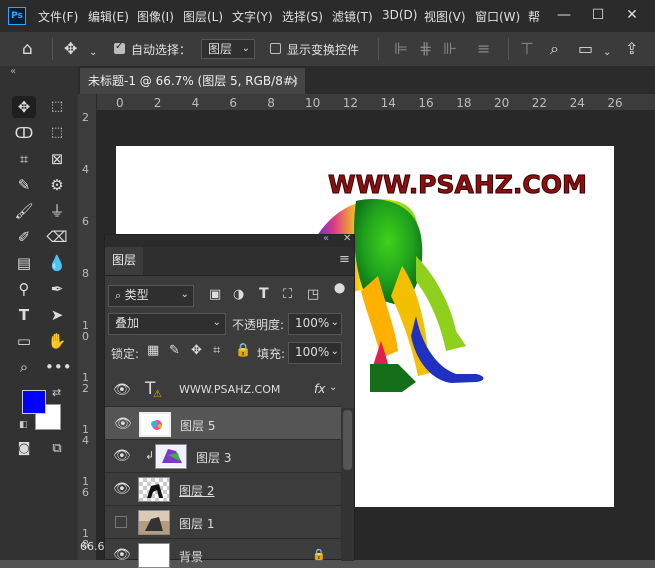 This screenshot has height=568, width=655. Describe the element at coordinates (124, 261) in the screenshot. I see `tab-layers: 图层` at that location.